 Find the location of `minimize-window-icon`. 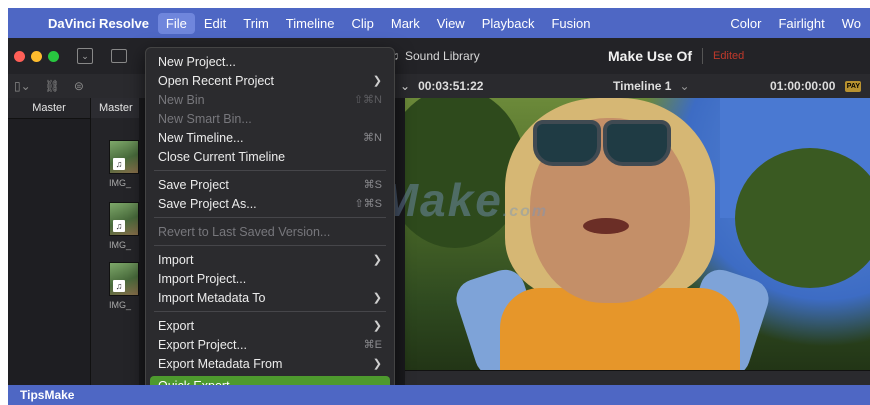

minimize-window-icon is located at coordinates (36, 56).